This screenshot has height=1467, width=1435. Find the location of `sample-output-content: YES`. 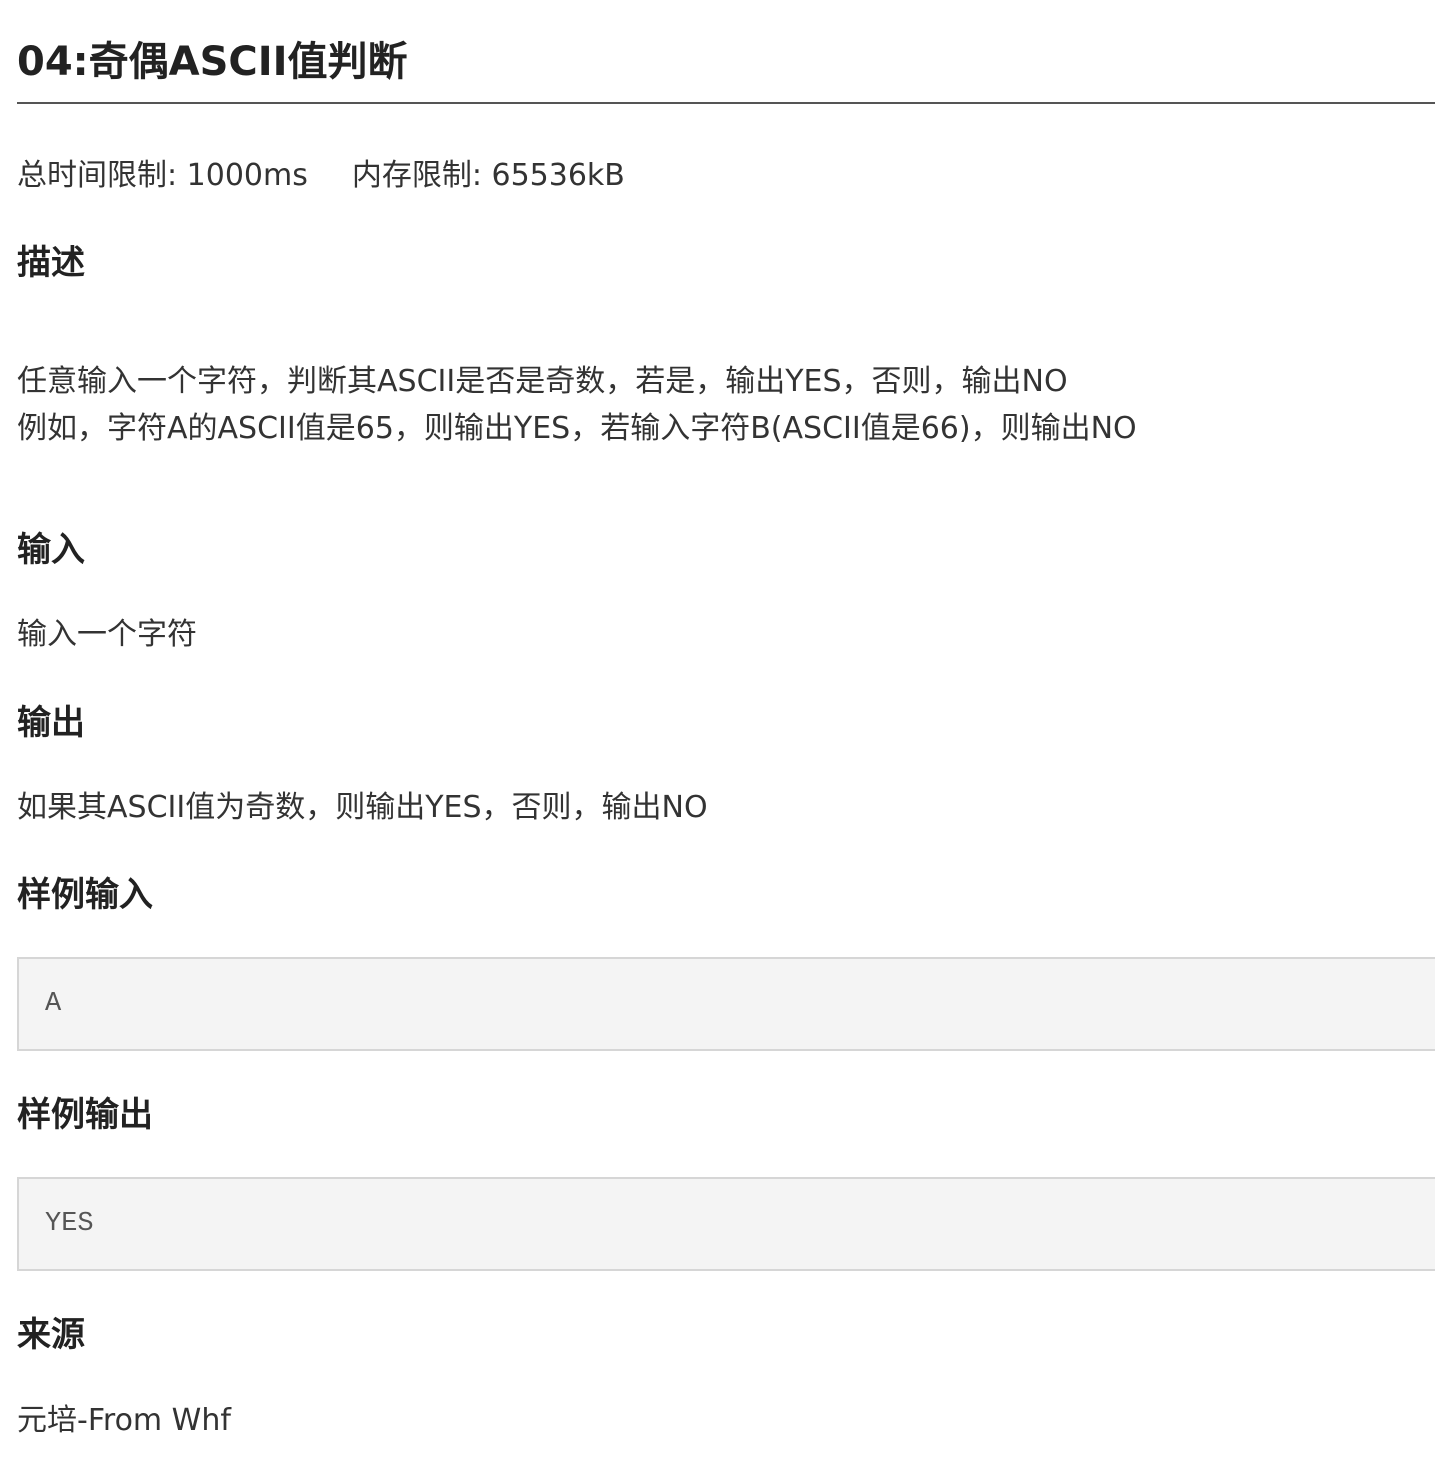

sample-output-content: YES is located at coordinates (69, 1224).